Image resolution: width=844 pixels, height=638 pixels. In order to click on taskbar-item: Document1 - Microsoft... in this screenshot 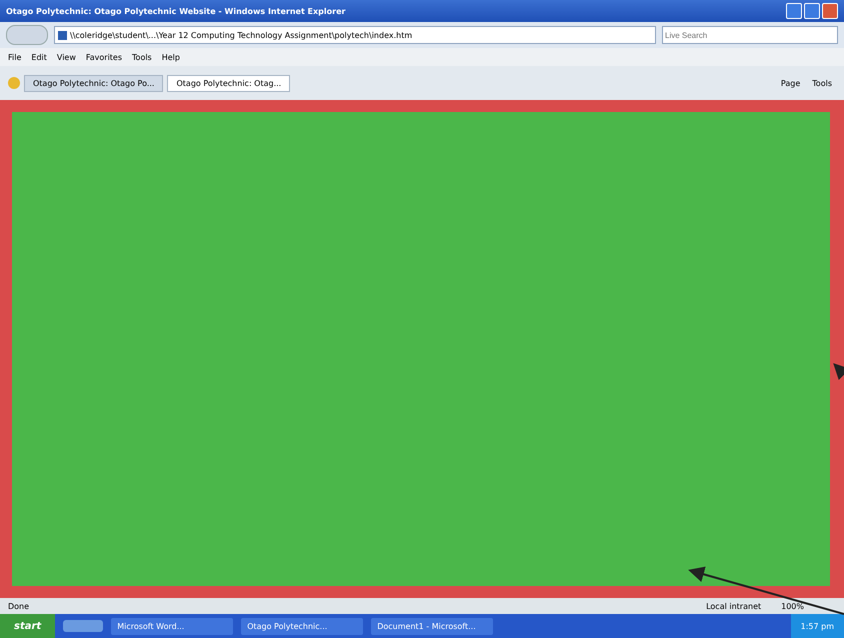, I will do `click(432, 626)`.